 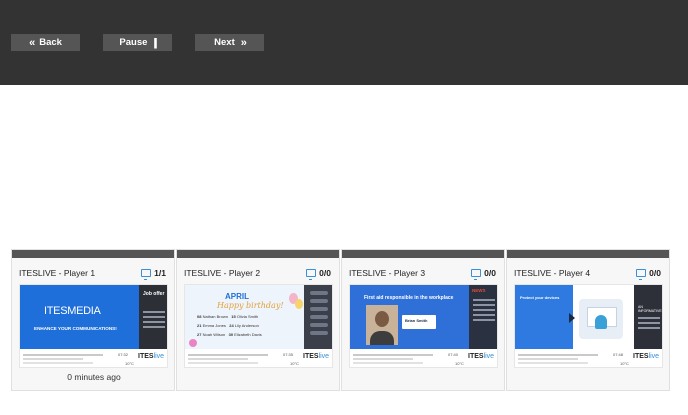 I want to click on preview-footer: 07:48 10°C ITESlive, so click(x=588, y=358).